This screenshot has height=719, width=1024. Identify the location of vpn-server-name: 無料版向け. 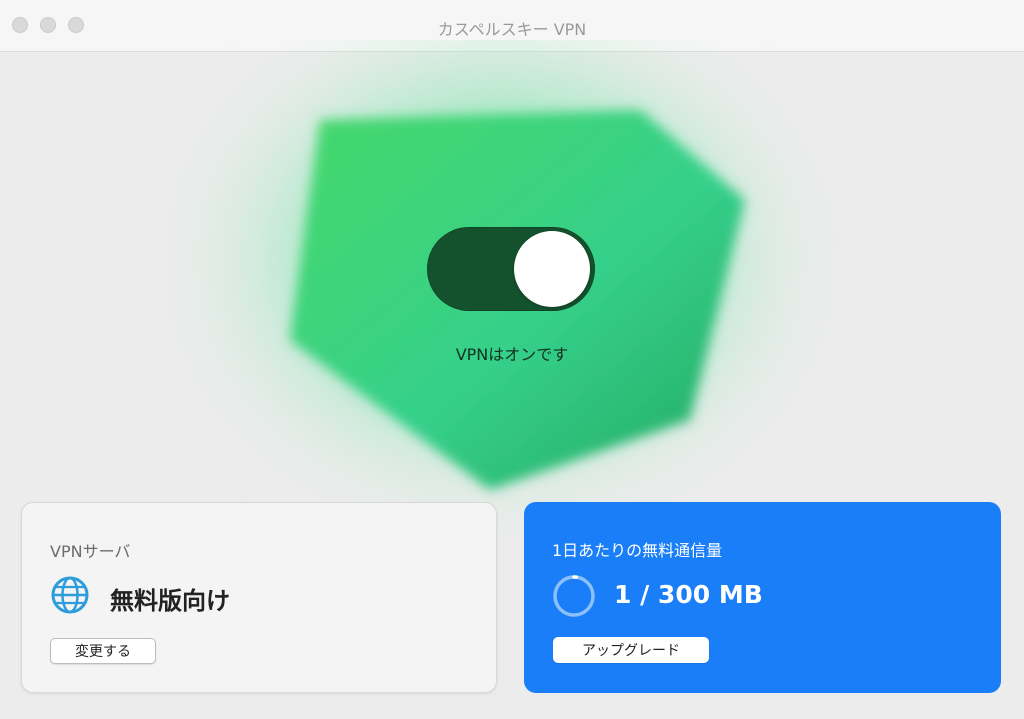
(170, 601).